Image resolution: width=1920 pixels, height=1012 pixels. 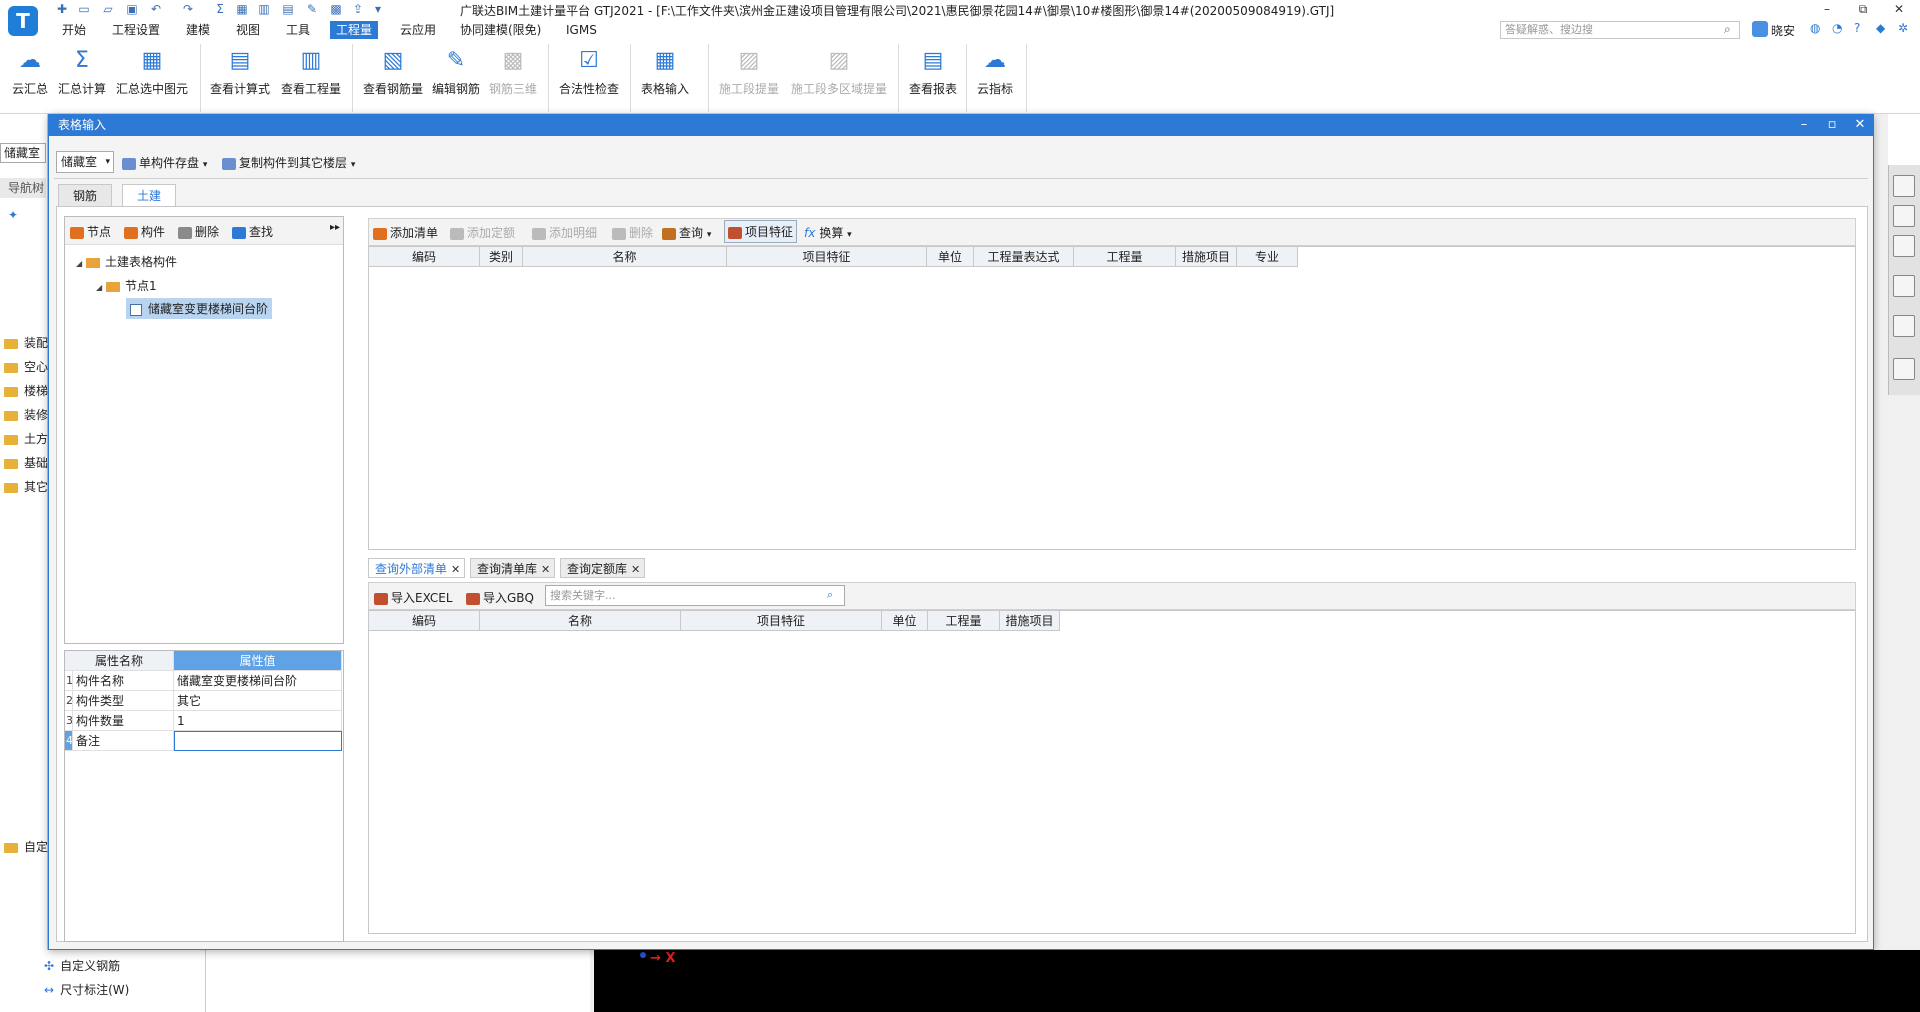 I want to click on close-button: ✕, so click(x=1899, y=10).